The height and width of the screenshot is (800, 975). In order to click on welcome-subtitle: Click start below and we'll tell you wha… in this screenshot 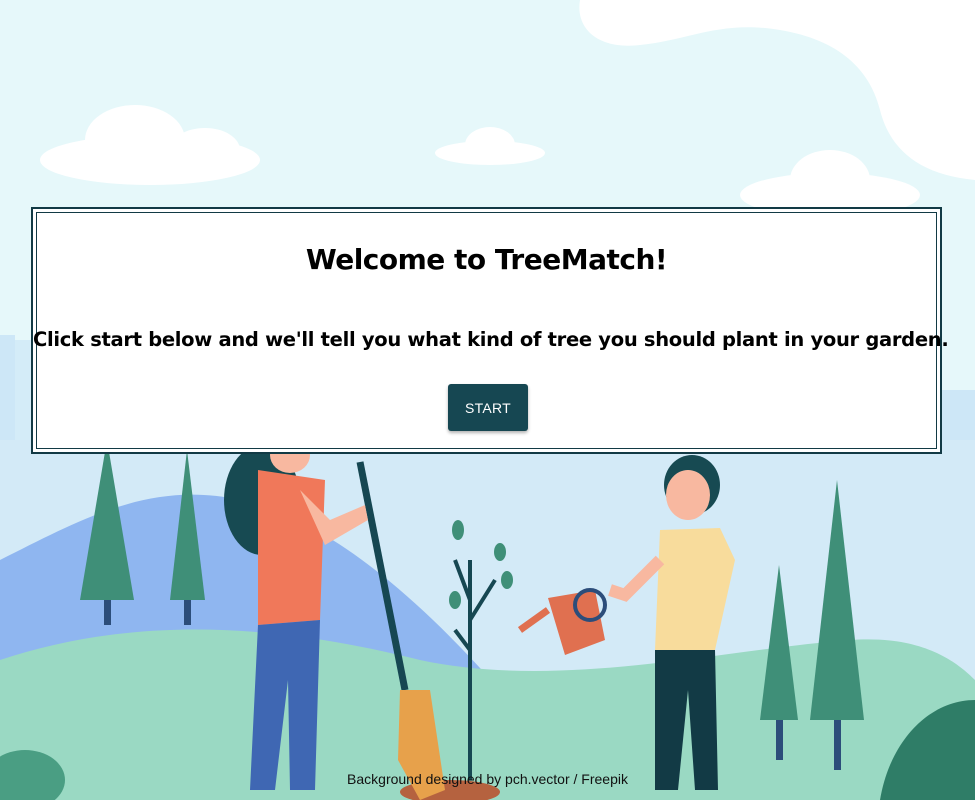, I will do `click(491, 339)`.